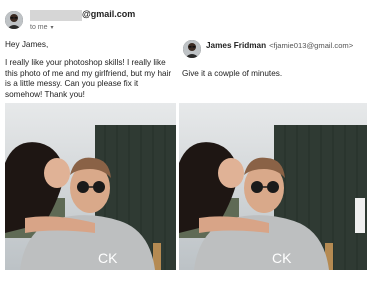 The image size is (367, 288). Describe the element at coordinates (39, 27) in the screenshot. I see `recipient-label: to me` at that location.